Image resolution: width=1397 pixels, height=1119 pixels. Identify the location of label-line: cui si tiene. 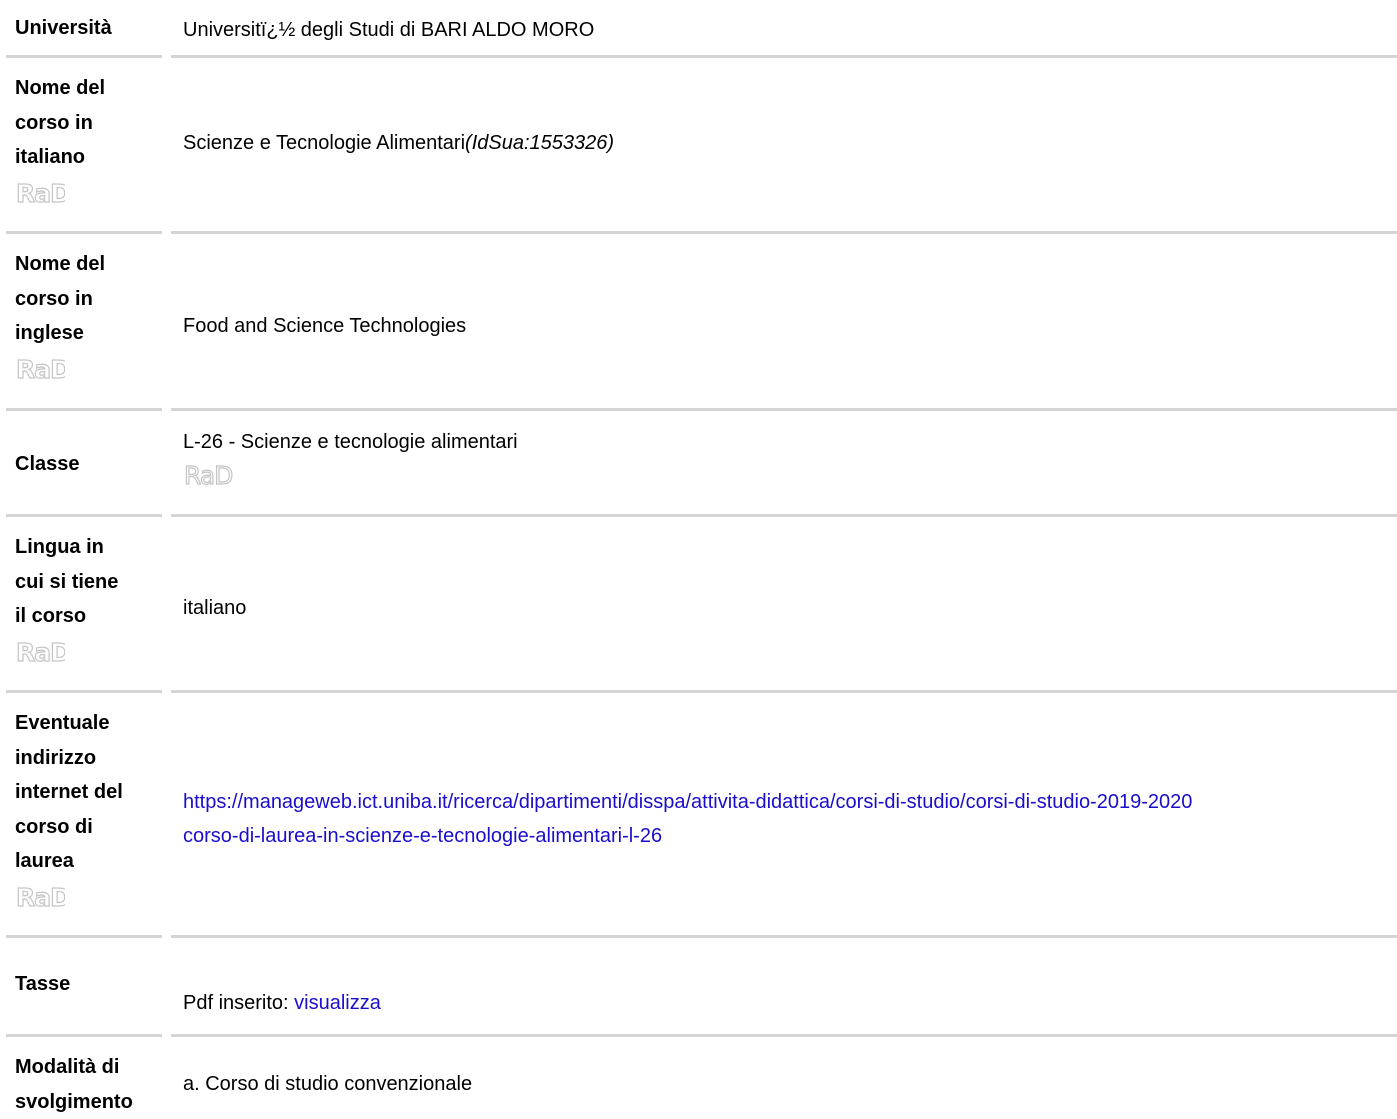
(90, 582).